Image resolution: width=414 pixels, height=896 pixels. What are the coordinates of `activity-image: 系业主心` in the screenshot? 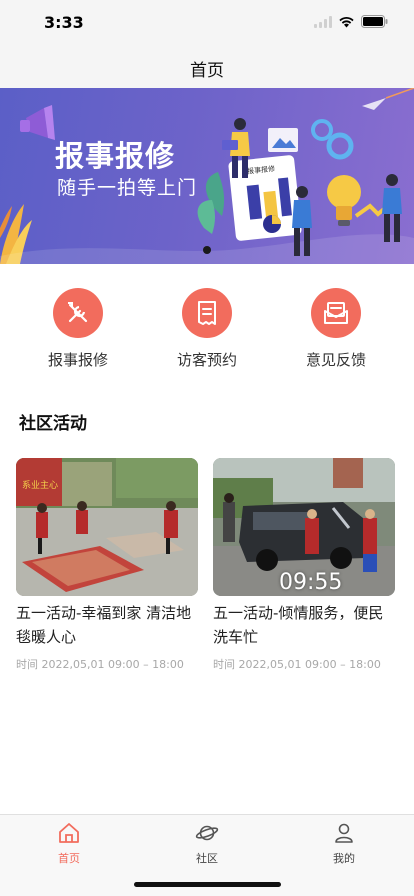 It's located at (107, 527).